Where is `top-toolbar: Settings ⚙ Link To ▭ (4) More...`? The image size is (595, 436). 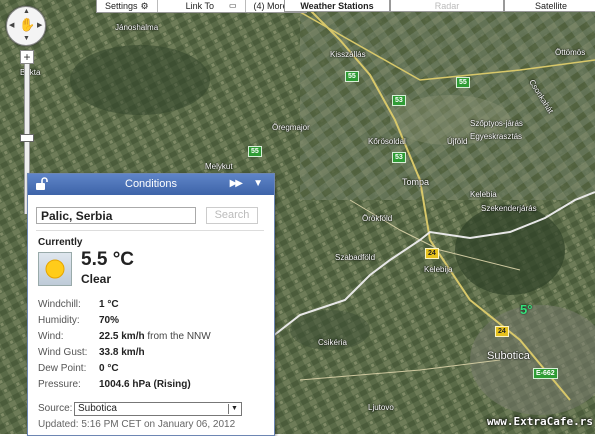
top-toolbar: Settings ⚙ Link To ▭ (4) More... is located at coordinates (202, 6).